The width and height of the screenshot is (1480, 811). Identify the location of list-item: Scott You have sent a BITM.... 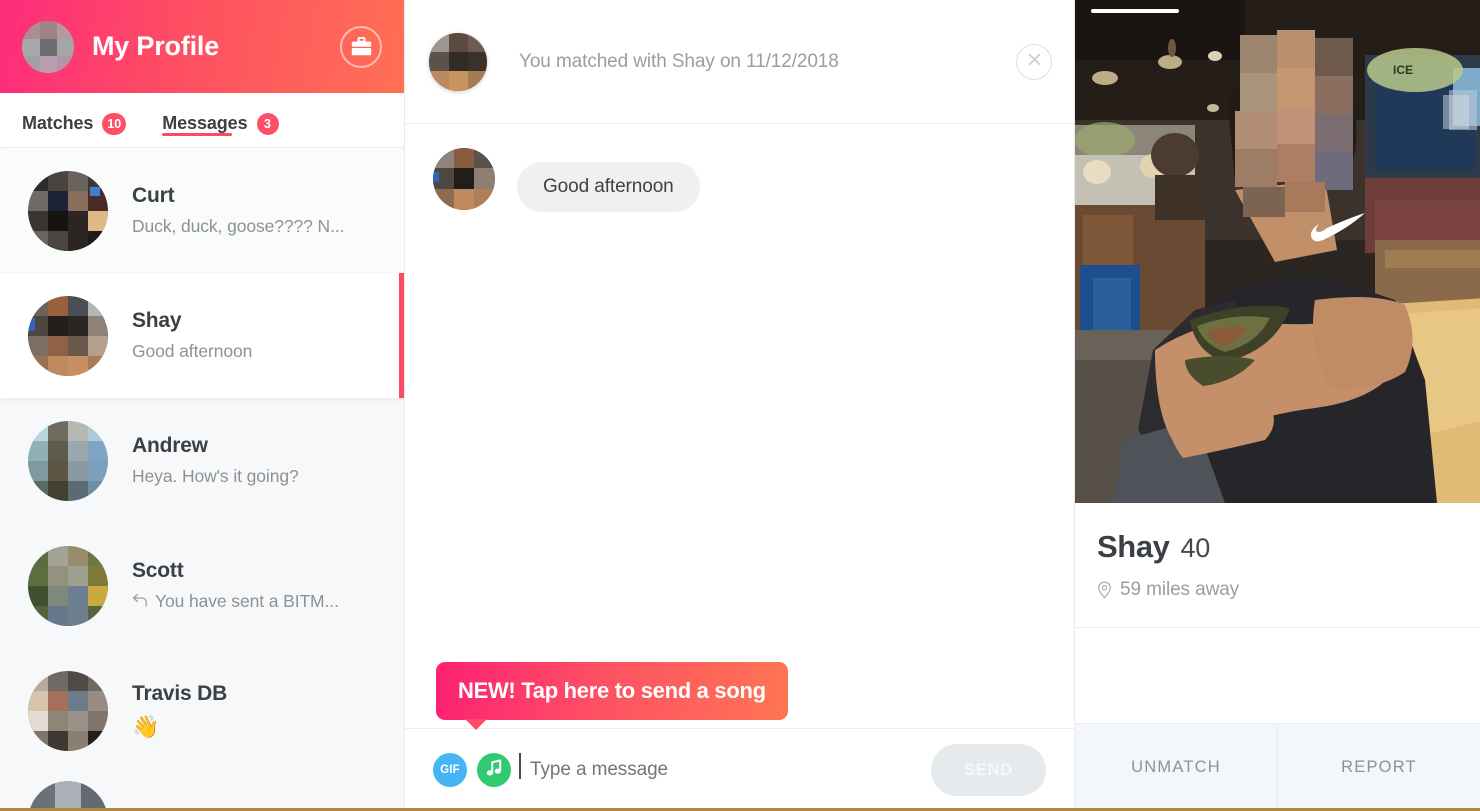
(202, 585).